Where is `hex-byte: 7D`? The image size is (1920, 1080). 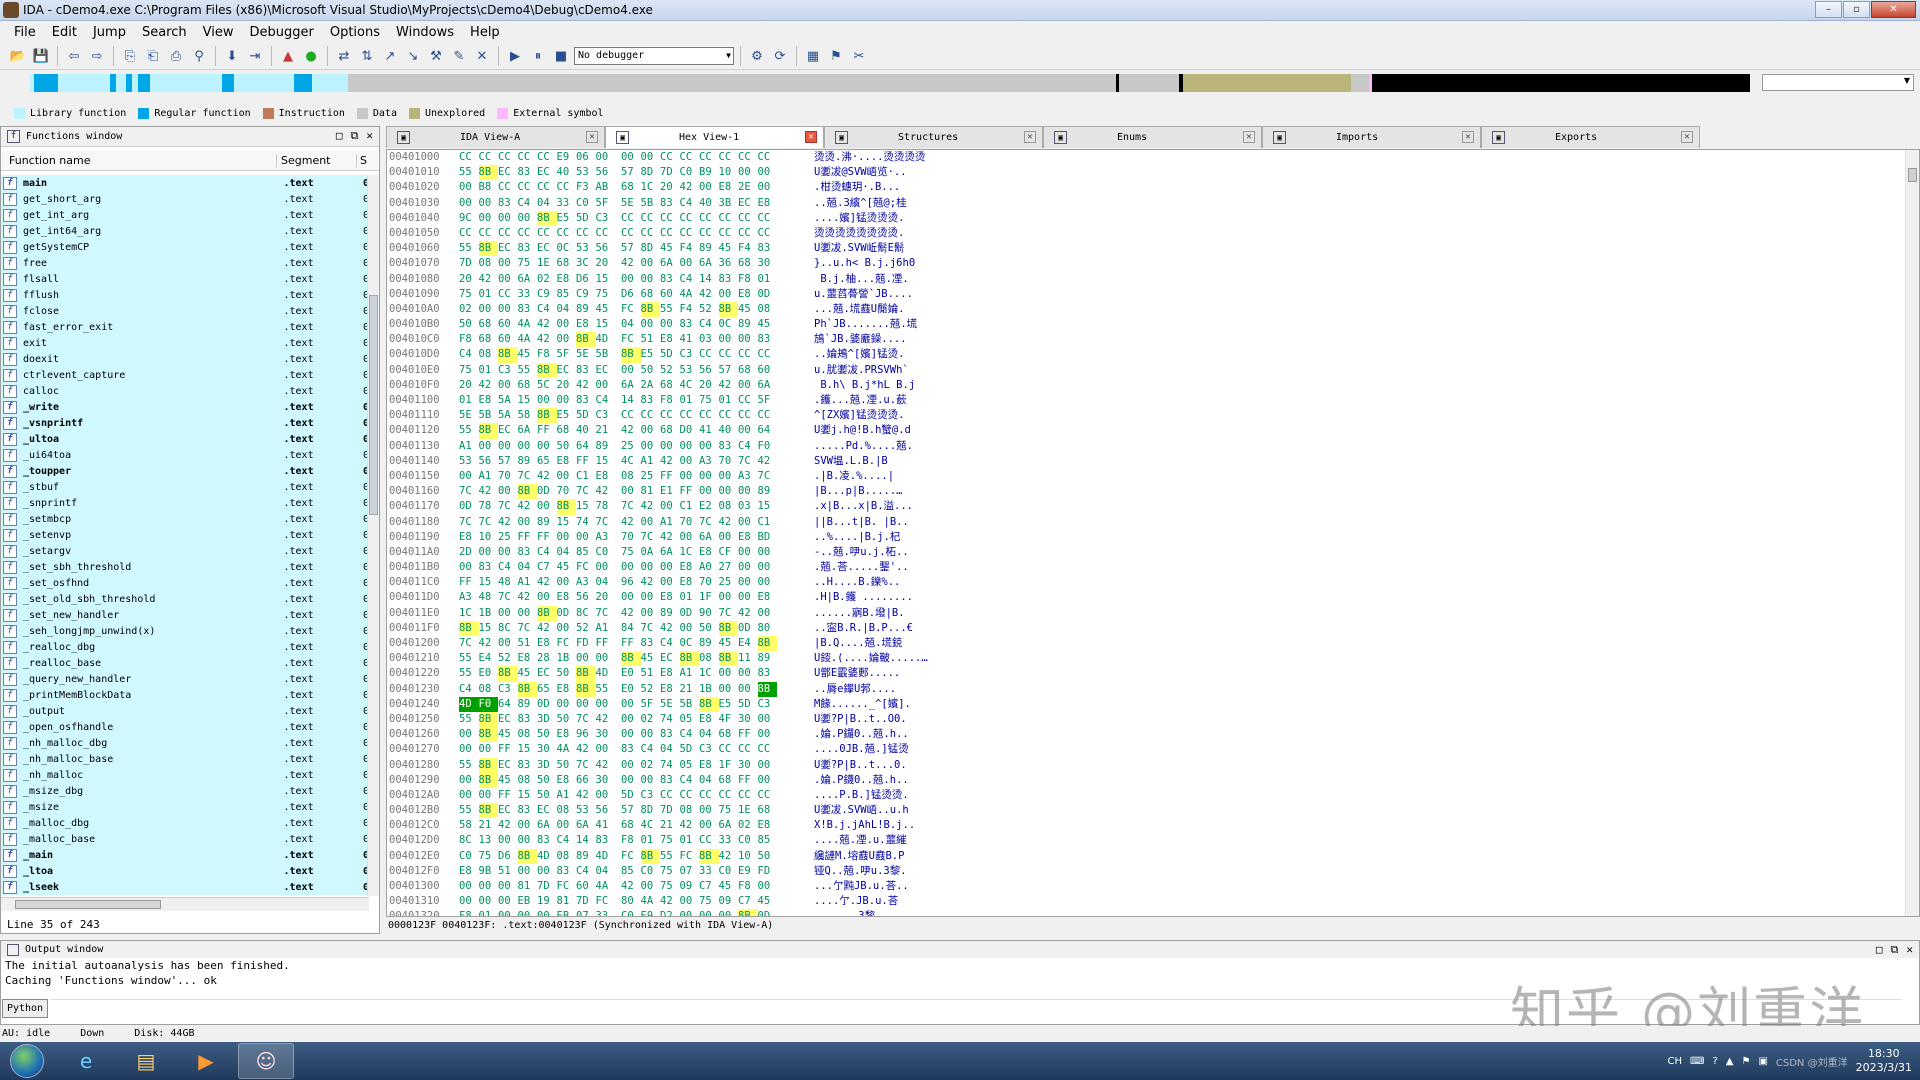
hex-byte: 7D is located at coordinates (469, 263).